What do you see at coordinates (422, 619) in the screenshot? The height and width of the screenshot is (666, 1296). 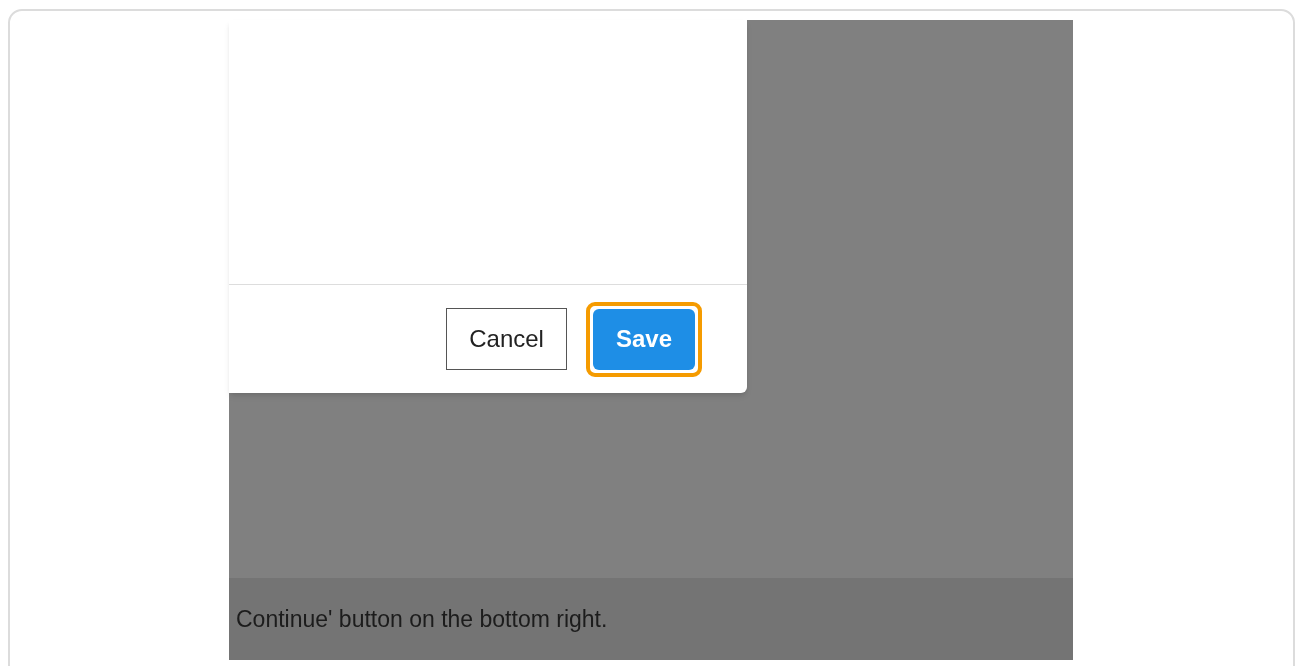 I see `caption-text: Continue' button on the bottom right.` at bounding box center [422, 619].